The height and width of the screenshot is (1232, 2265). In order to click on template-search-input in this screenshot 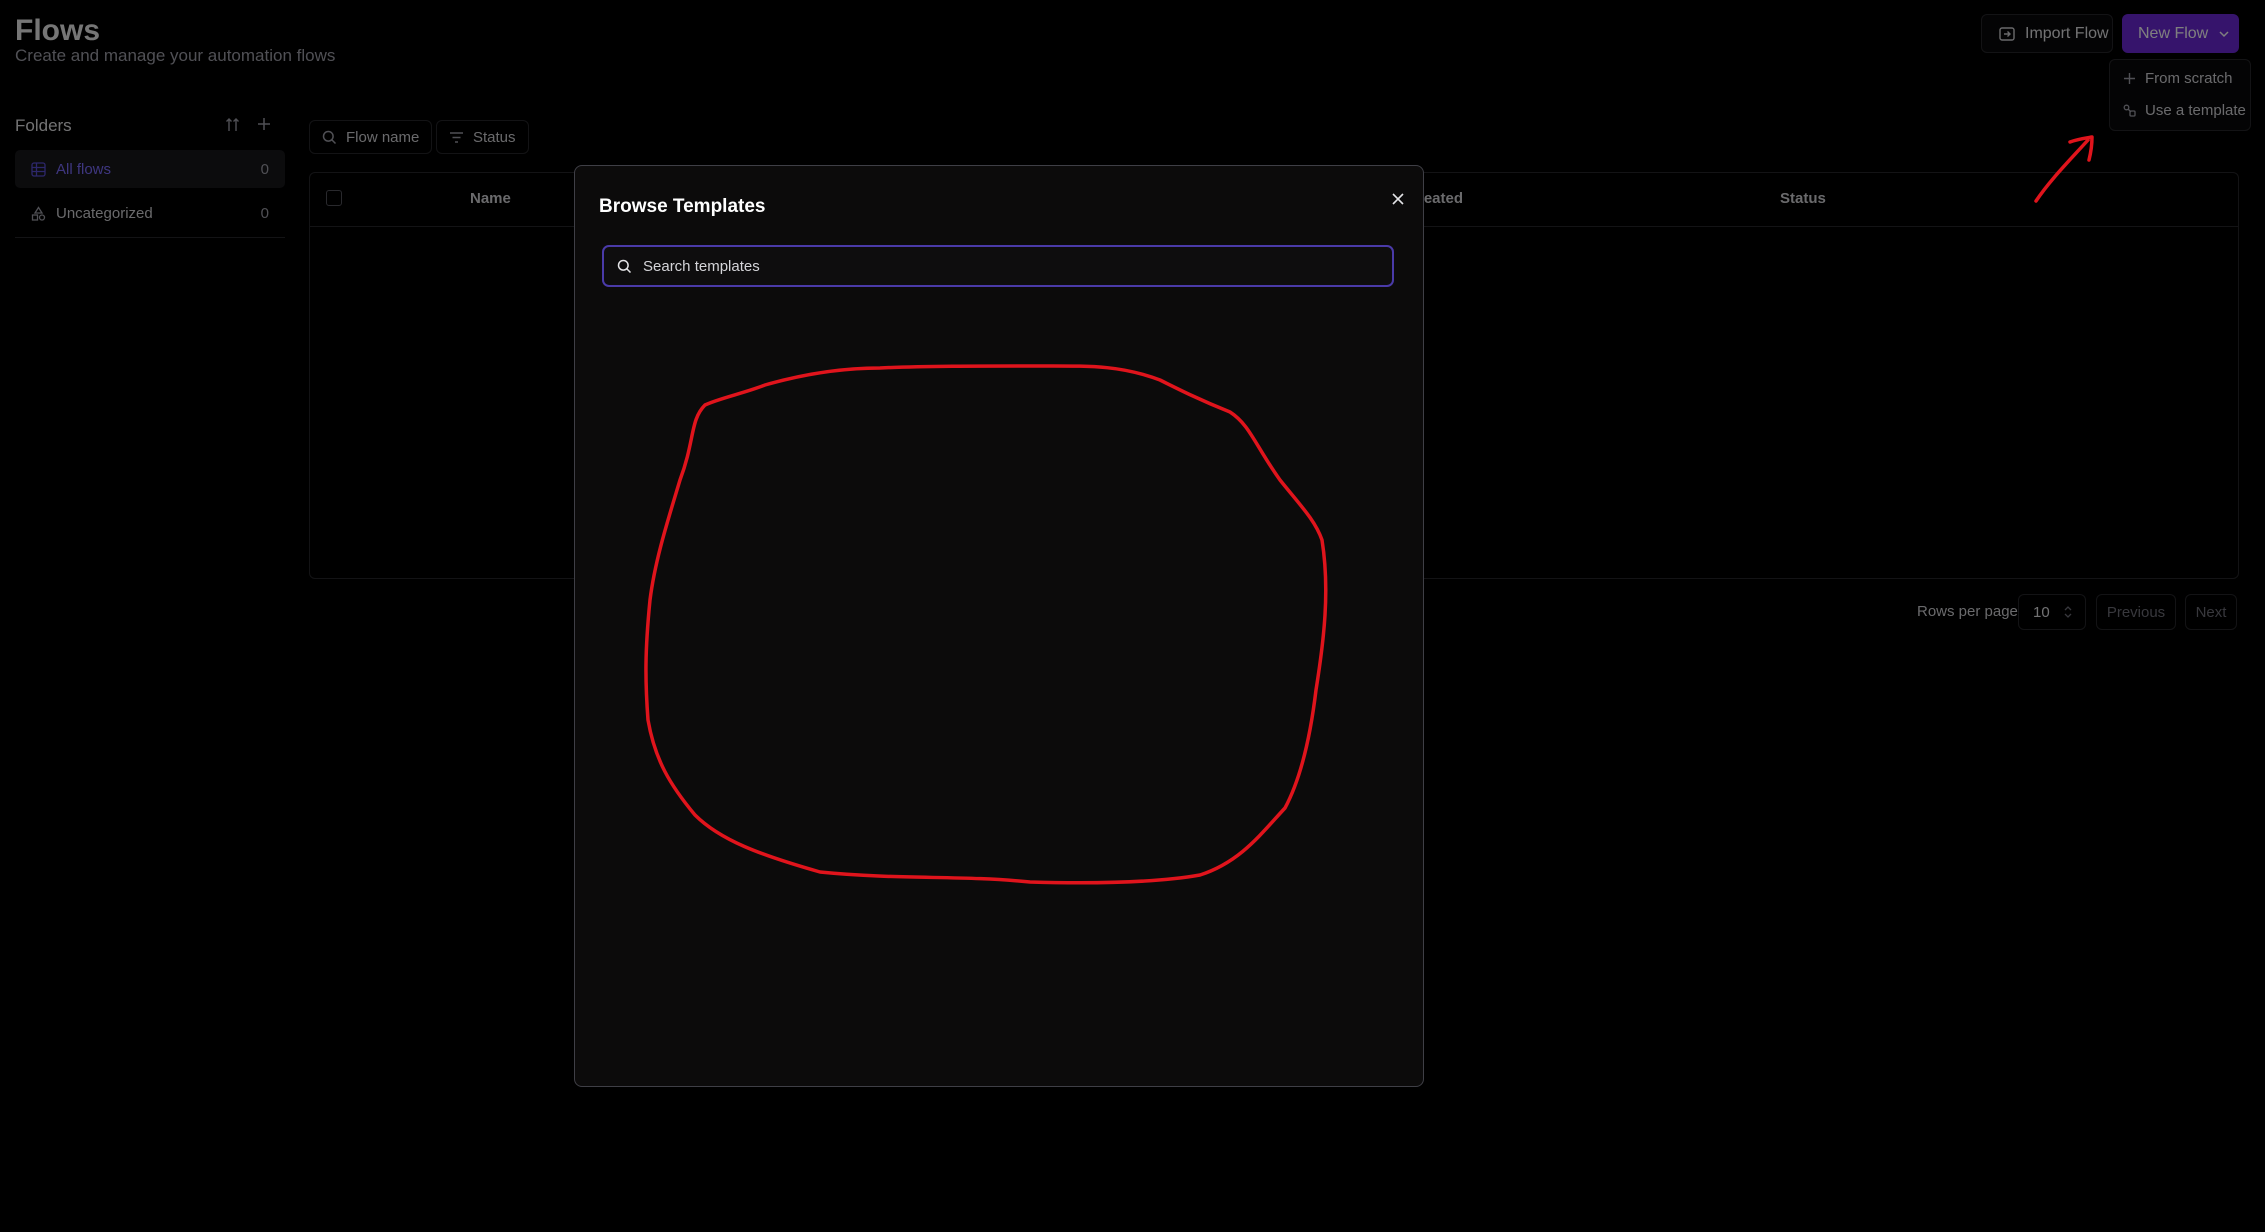, I will do `click(1016, 266)`.